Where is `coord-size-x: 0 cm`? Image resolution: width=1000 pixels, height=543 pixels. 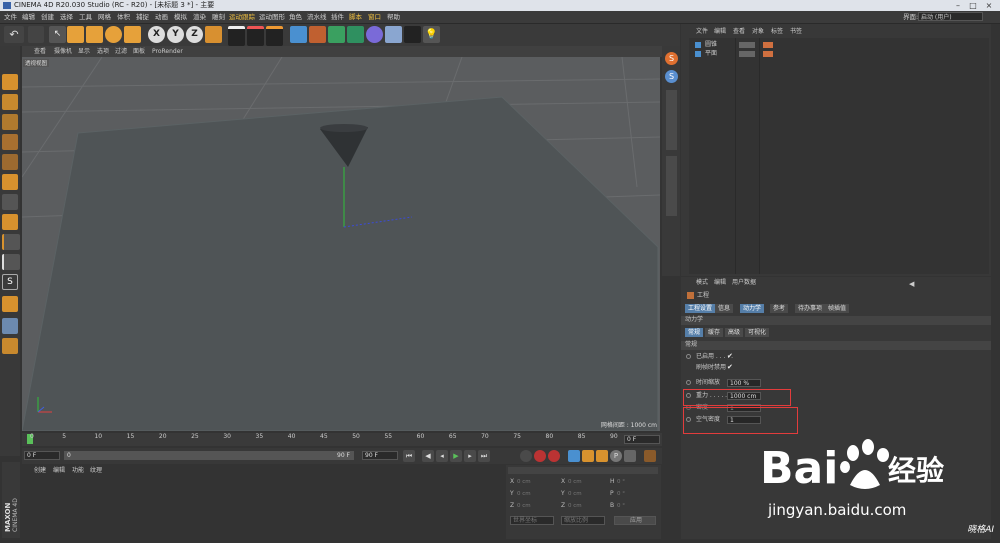
coord-size-x: 0 cm is located at coordinates (575, 482).